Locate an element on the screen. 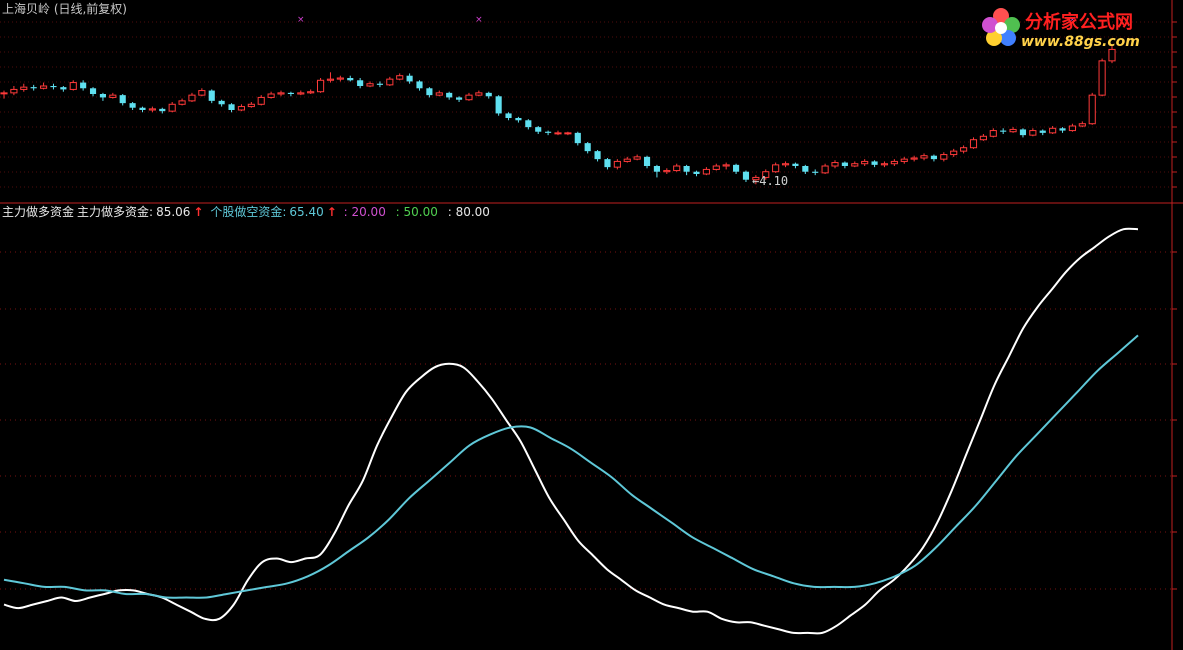 The width and height of the screenshot is (1183, 650). legend-up-arrow-icon: ↑ is located at coordinates (198, 212).